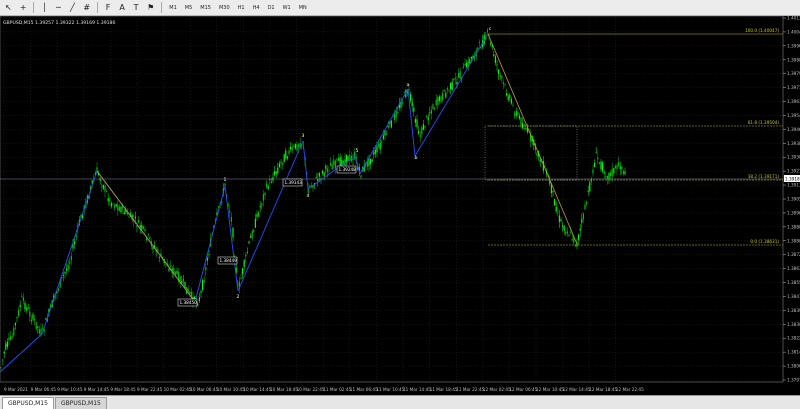  I want to click on fibonacci-icon: F, so click(108, 8).